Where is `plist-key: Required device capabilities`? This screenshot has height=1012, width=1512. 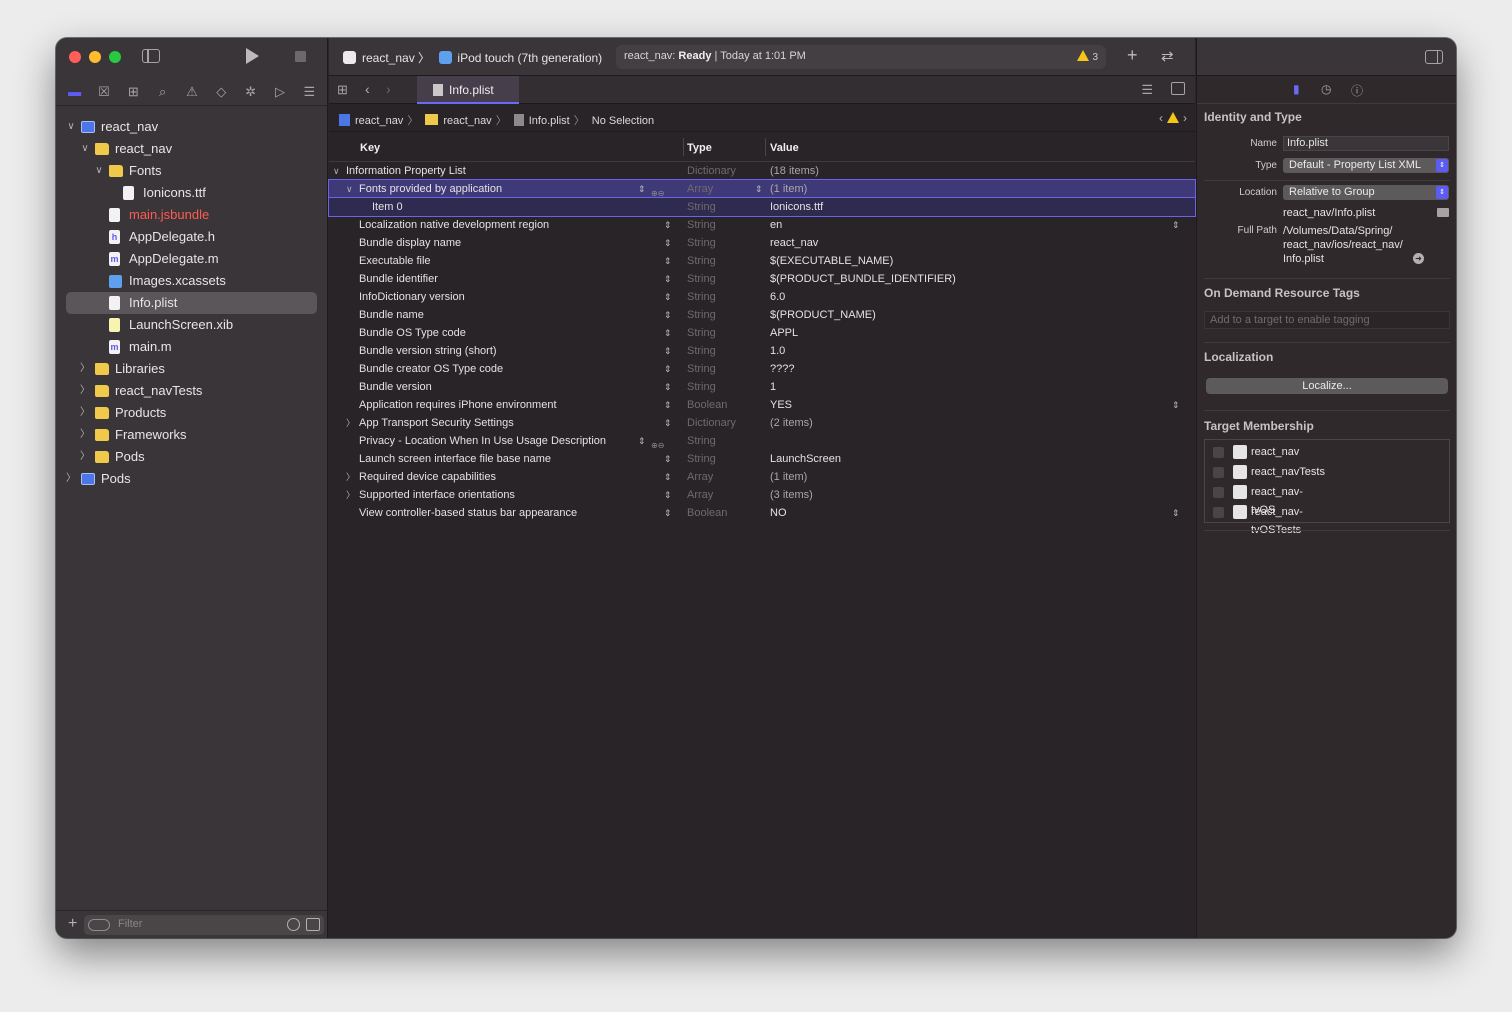 plist-key: Required device capabilities is located at coordinates (427, 477).